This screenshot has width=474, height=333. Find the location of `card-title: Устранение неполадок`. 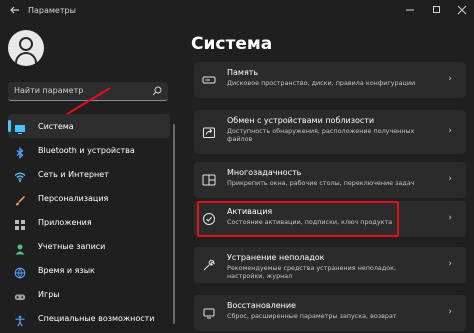

card-title: Устранение неполадок is located at coordinates (276, 257).